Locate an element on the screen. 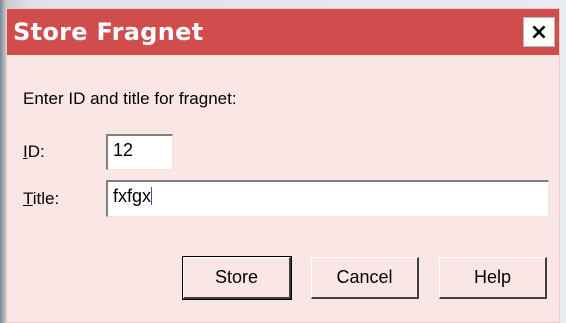  prompt-text: Enter ID and title for fragnet: is located at coordinates (130, 98).